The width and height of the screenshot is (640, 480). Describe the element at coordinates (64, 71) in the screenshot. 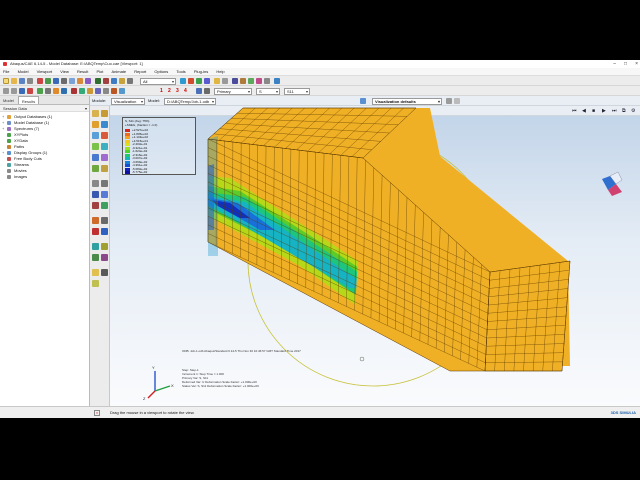

I see `menu-view: View` at that location.